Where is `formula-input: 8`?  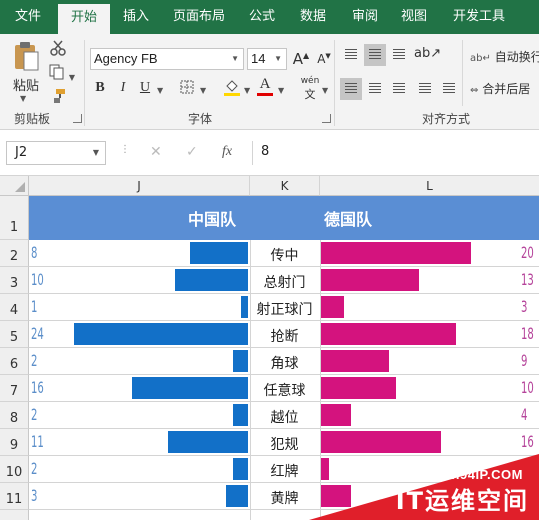 formula-input: 8 is located at coordinates (395, 153).